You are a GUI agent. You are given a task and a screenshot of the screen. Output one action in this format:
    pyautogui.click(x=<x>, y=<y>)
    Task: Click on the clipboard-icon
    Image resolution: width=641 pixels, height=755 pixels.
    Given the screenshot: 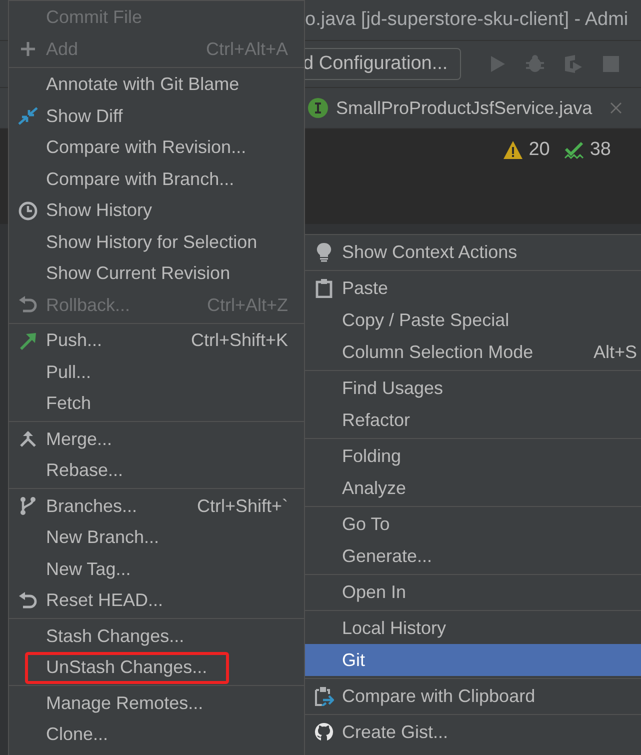 What is the action you would take?
    pyautogui.click(x=324, y=288)
    